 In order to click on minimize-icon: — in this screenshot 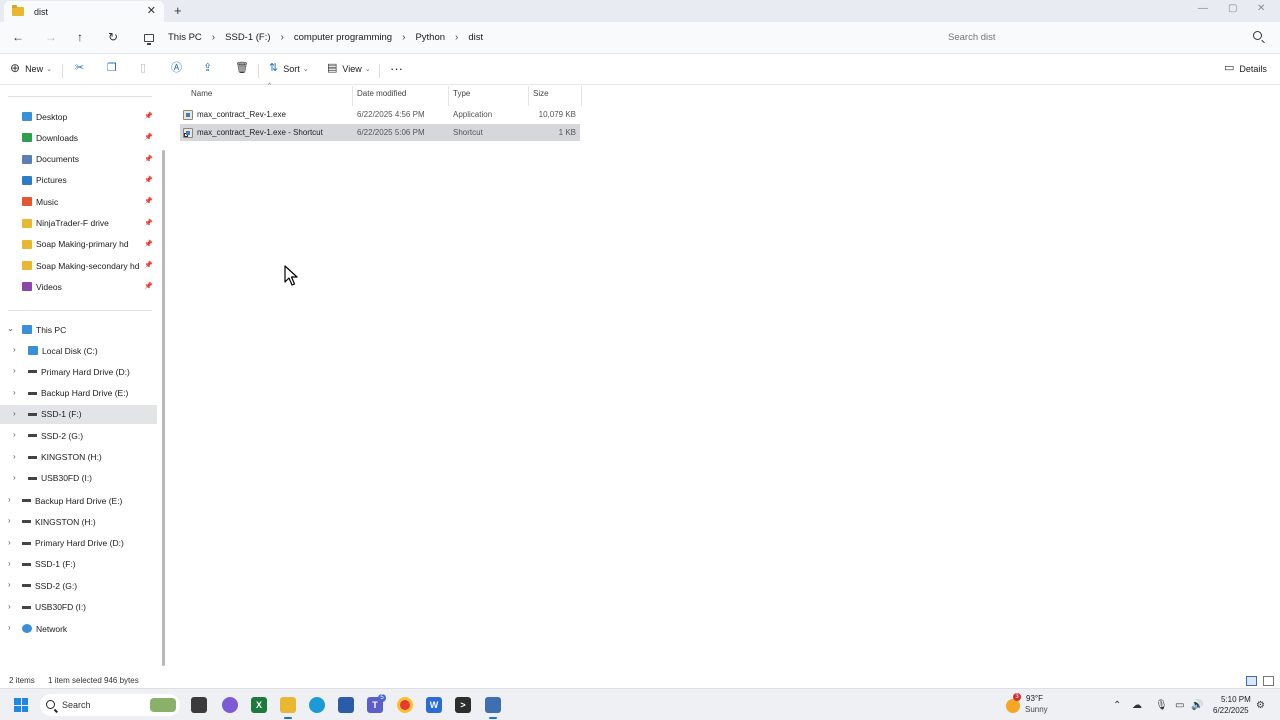, I will do `click(1203, 8)`.